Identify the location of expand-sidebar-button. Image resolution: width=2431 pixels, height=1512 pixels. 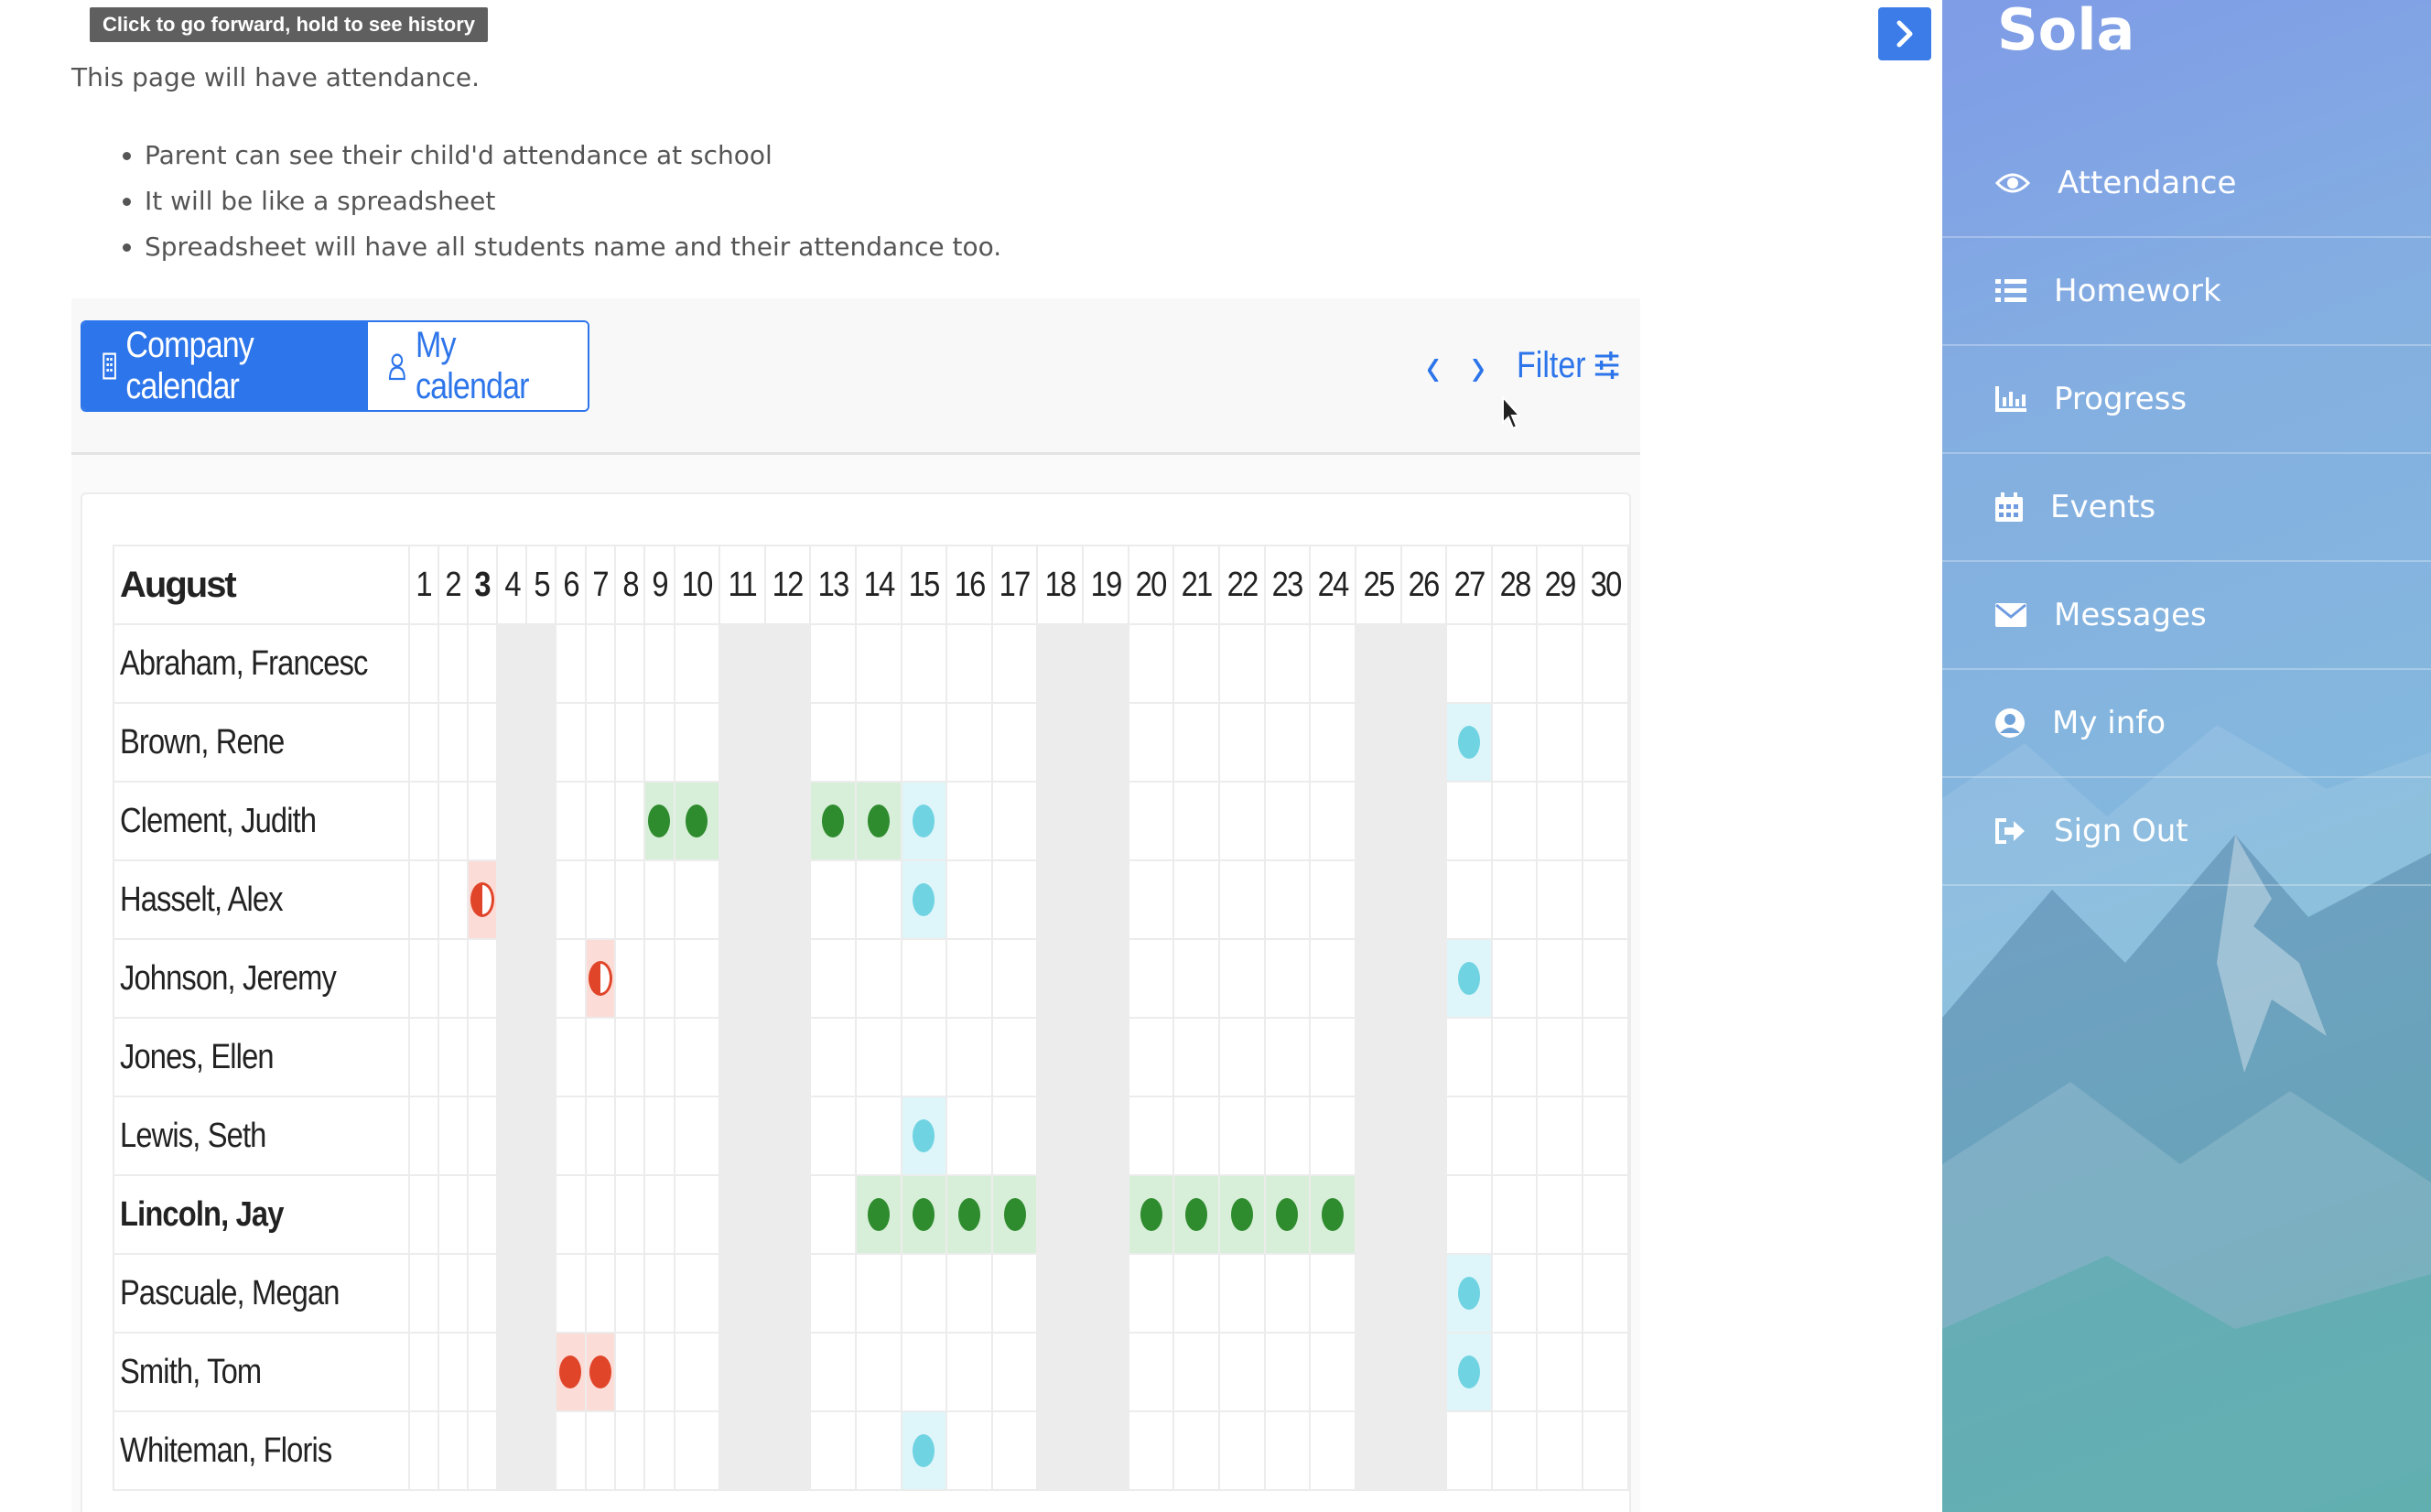
(1905, 33).